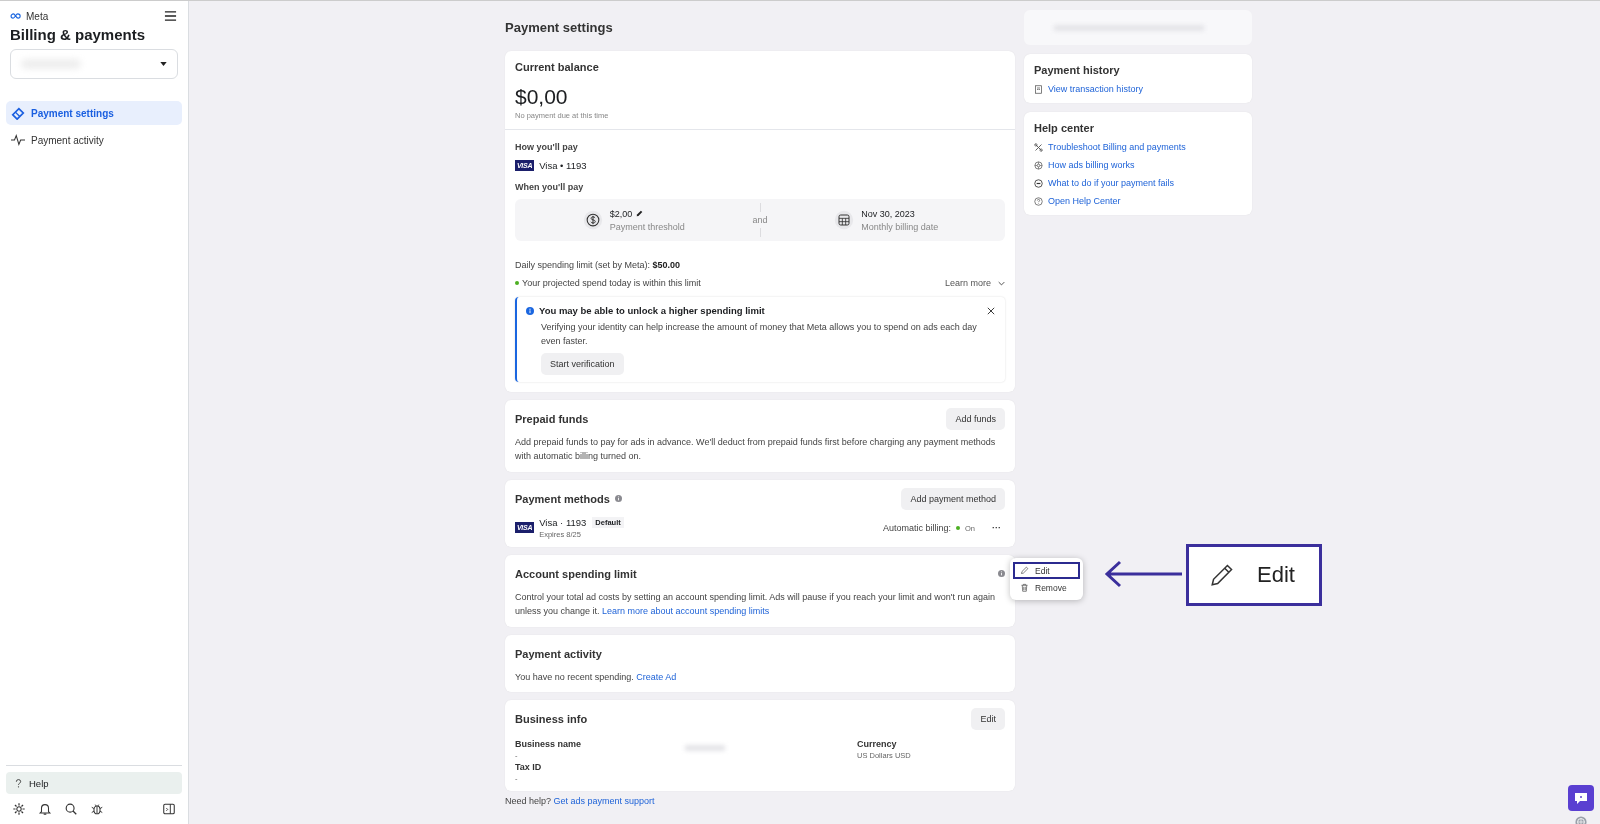  I want to click on card-description: Add prepaid funds to pay for ads in advance. We'll deduct from prepaid funds first before charging any payment methods with automatic billing turned on., so click(756, 450).